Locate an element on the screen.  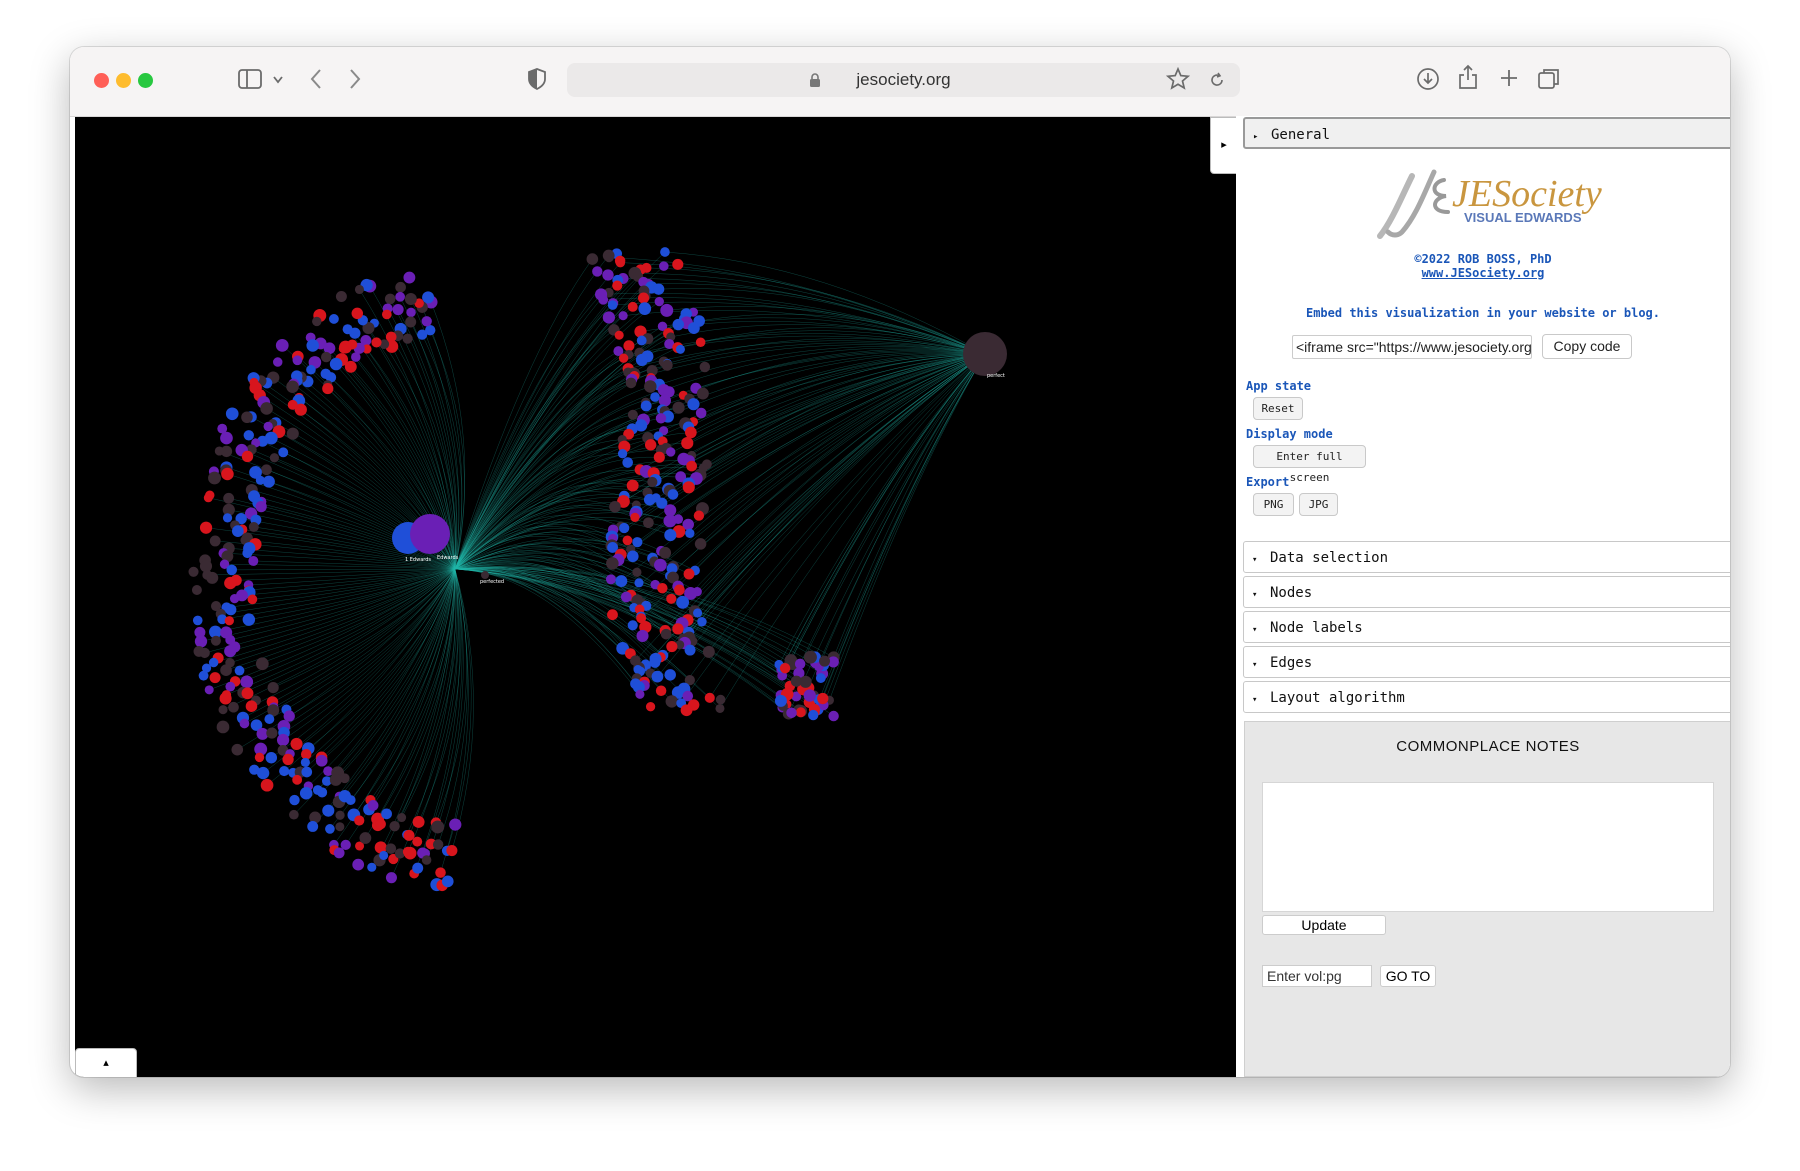
update-button: Update is located at coordinates (1324, 925).